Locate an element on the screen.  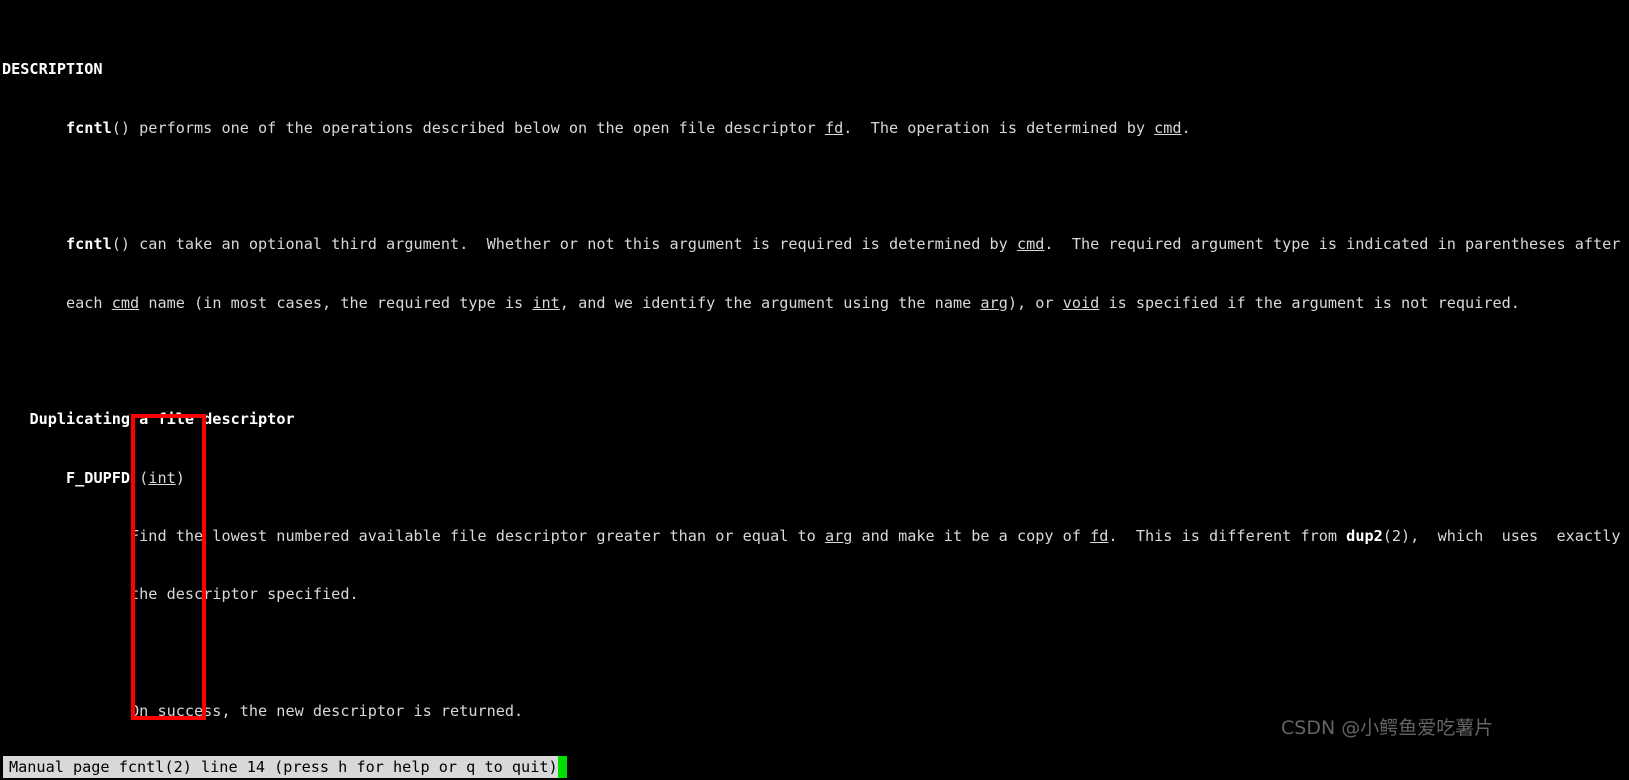
man-subsection-heading: Duplicating a file descriptor is located at coordinates (162, 419).